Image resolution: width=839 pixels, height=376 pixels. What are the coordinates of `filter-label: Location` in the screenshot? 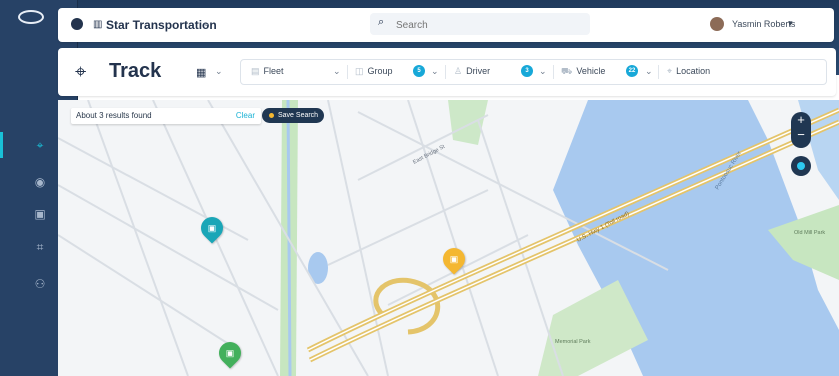 It's located at (693, 71).